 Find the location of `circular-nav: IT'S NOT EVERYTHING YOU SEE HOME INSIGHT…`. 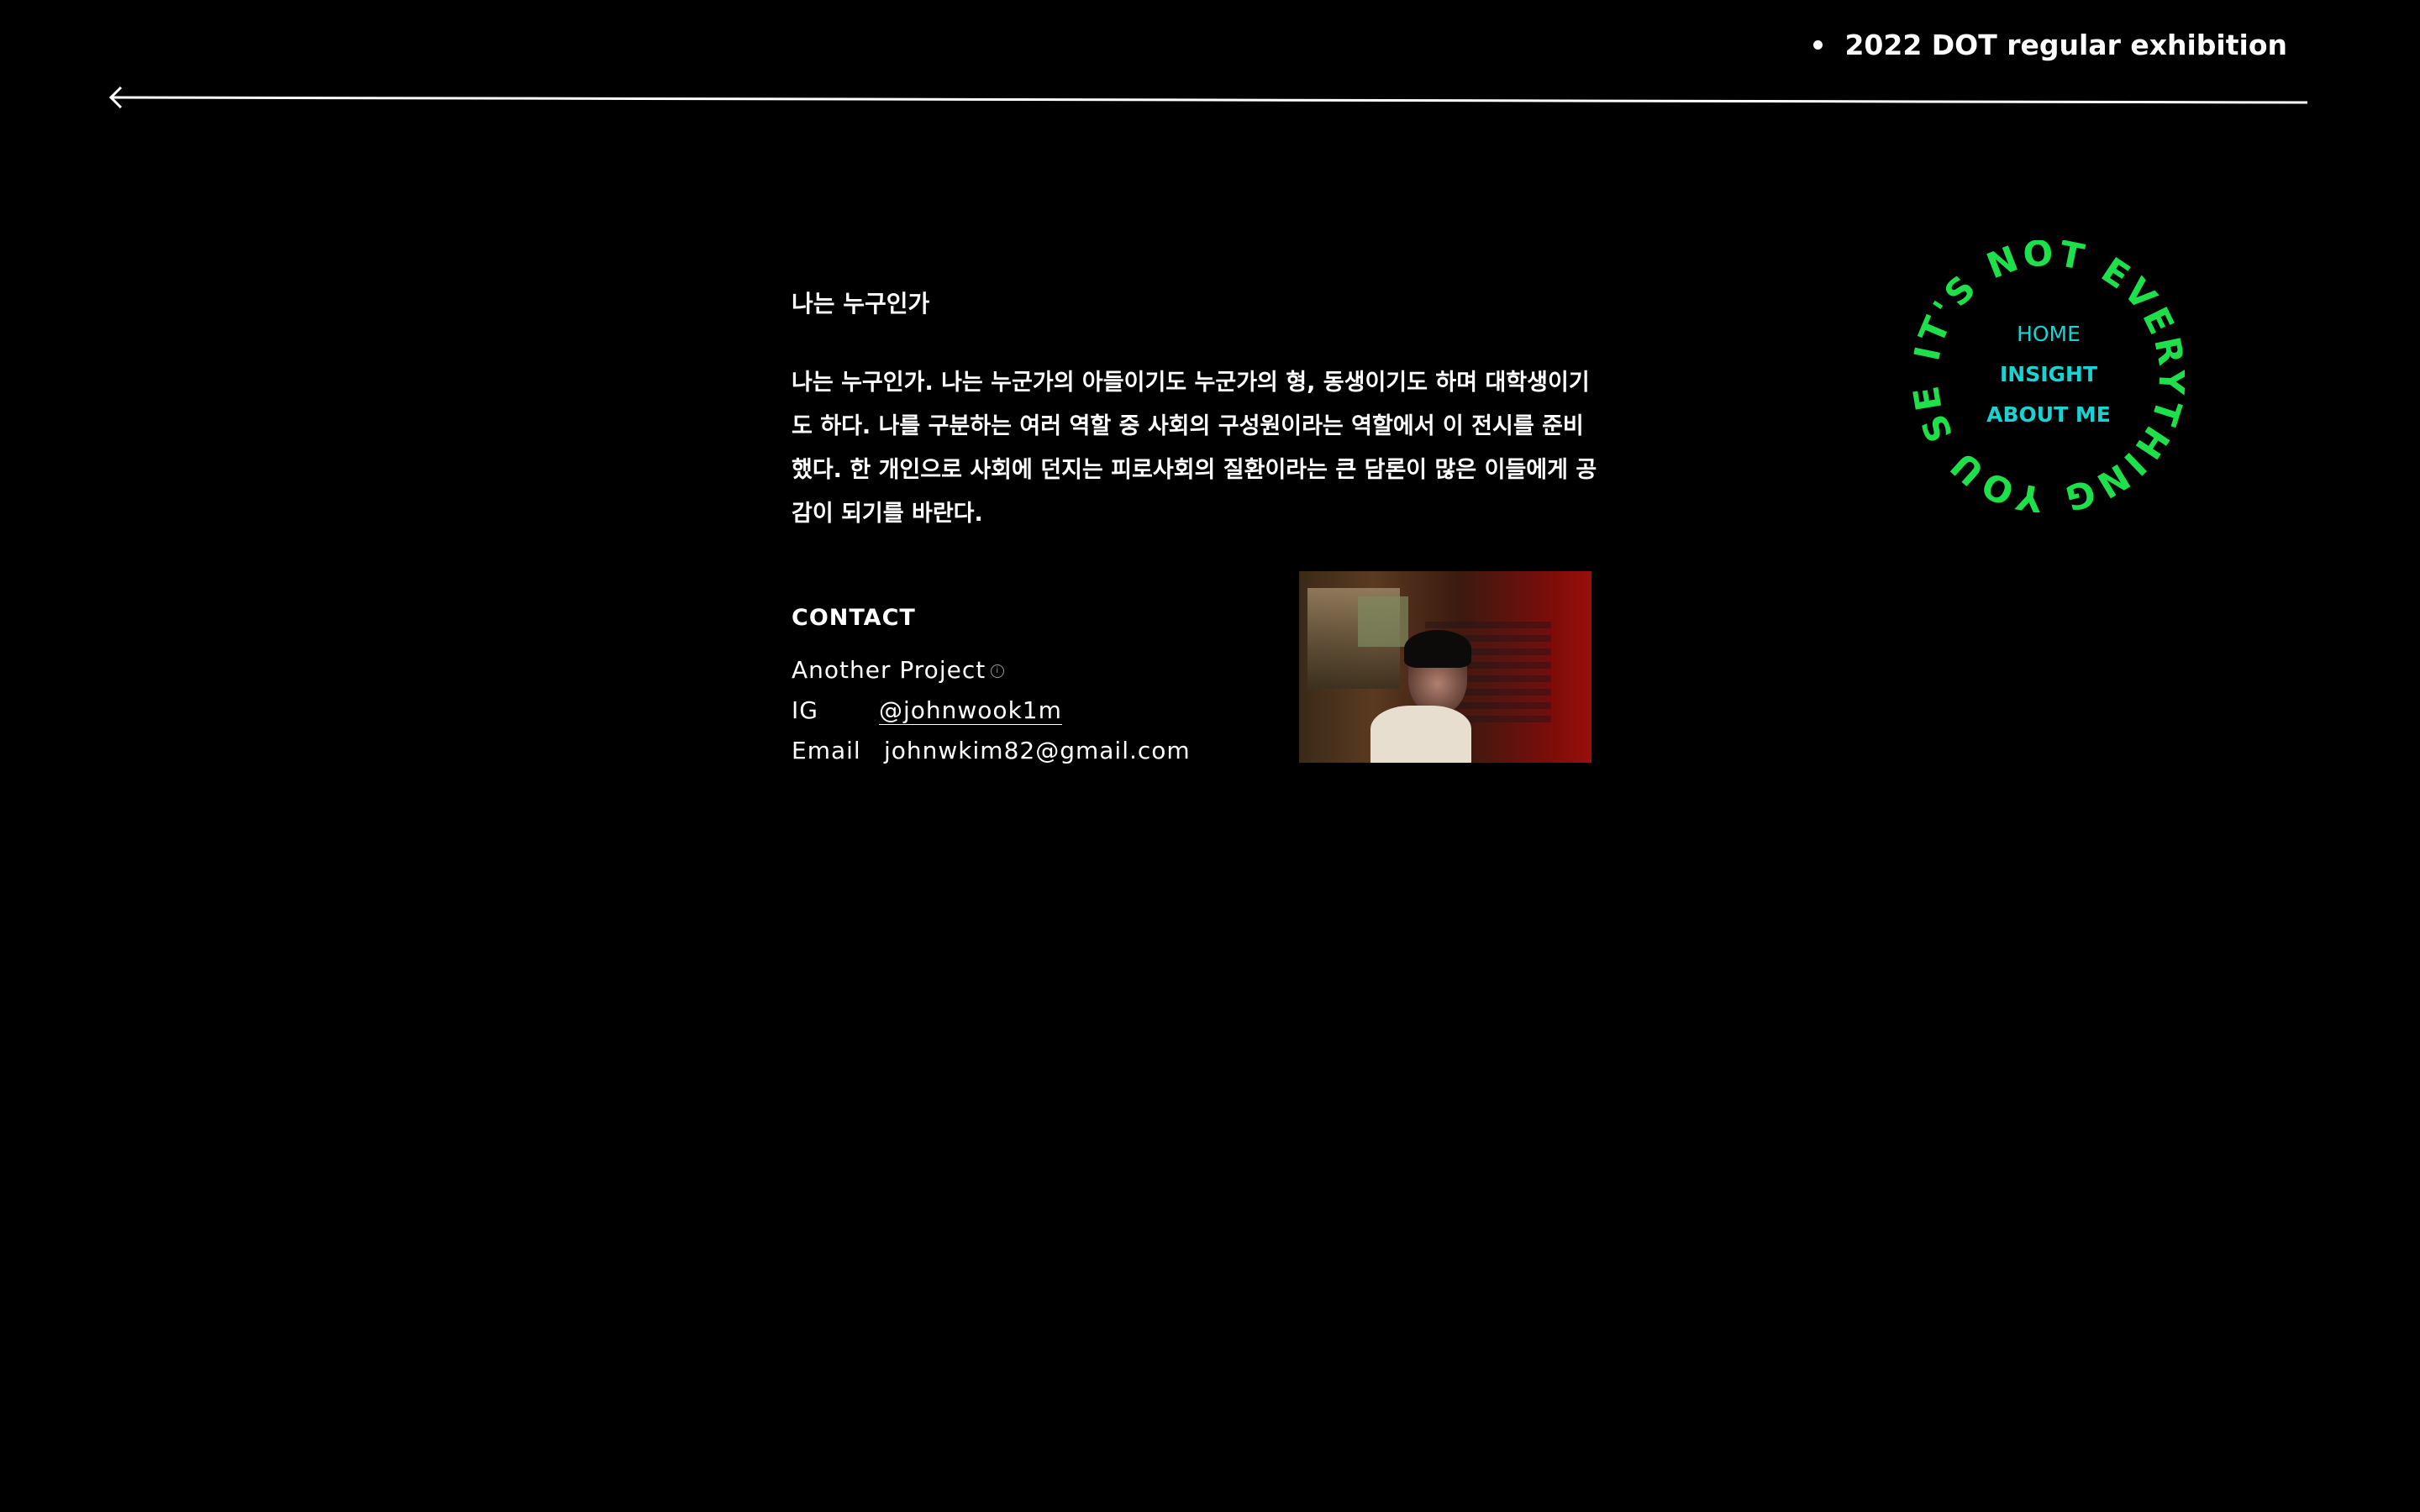

circular-nav: IT'S NOT EVERYTHING YOU SEE HOME INSIGHT… is located at coordinates (2048, 376).